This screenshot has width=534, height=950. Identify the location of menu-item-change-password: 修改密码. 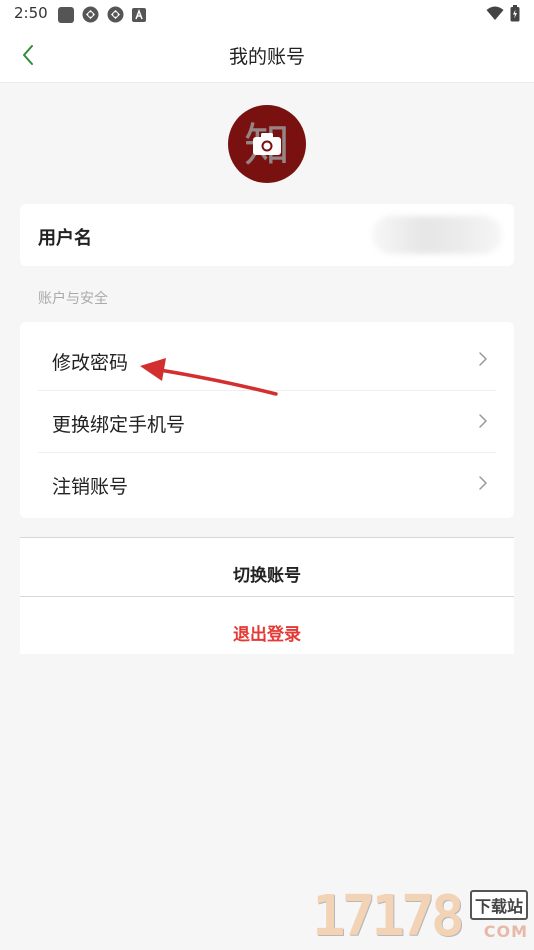
(267, 359).